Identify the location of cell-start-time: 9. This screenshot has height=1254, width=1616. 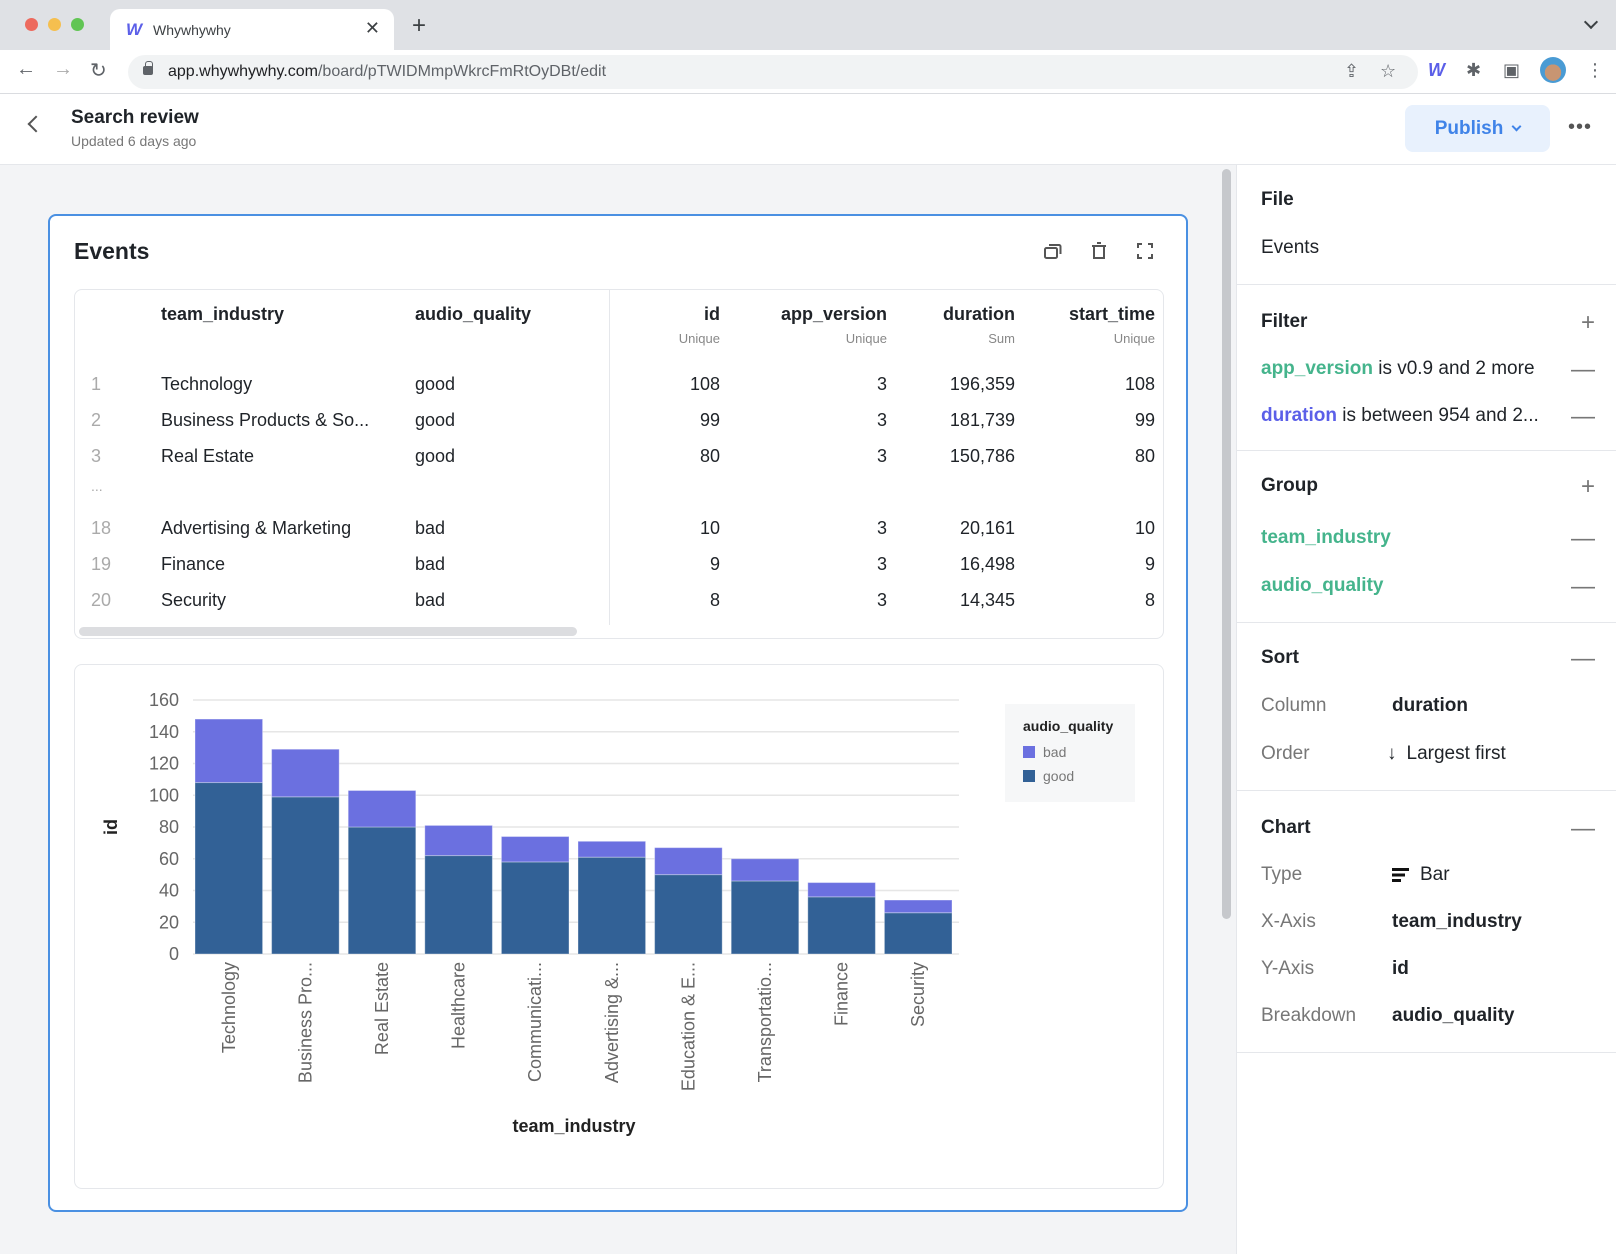
(1150, 564).